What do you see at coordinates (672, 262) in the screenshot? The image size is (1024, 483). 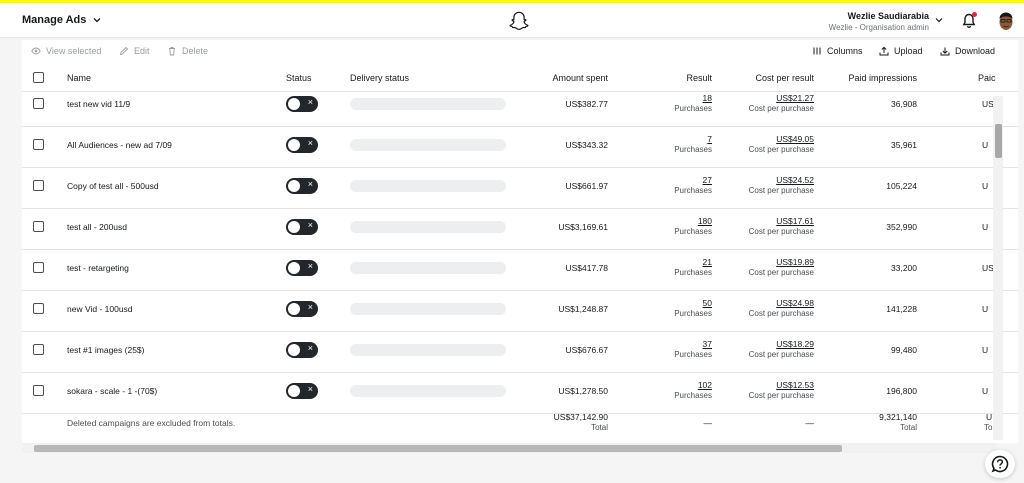 I see `result-link: 21` at bounding box center [672, 262].